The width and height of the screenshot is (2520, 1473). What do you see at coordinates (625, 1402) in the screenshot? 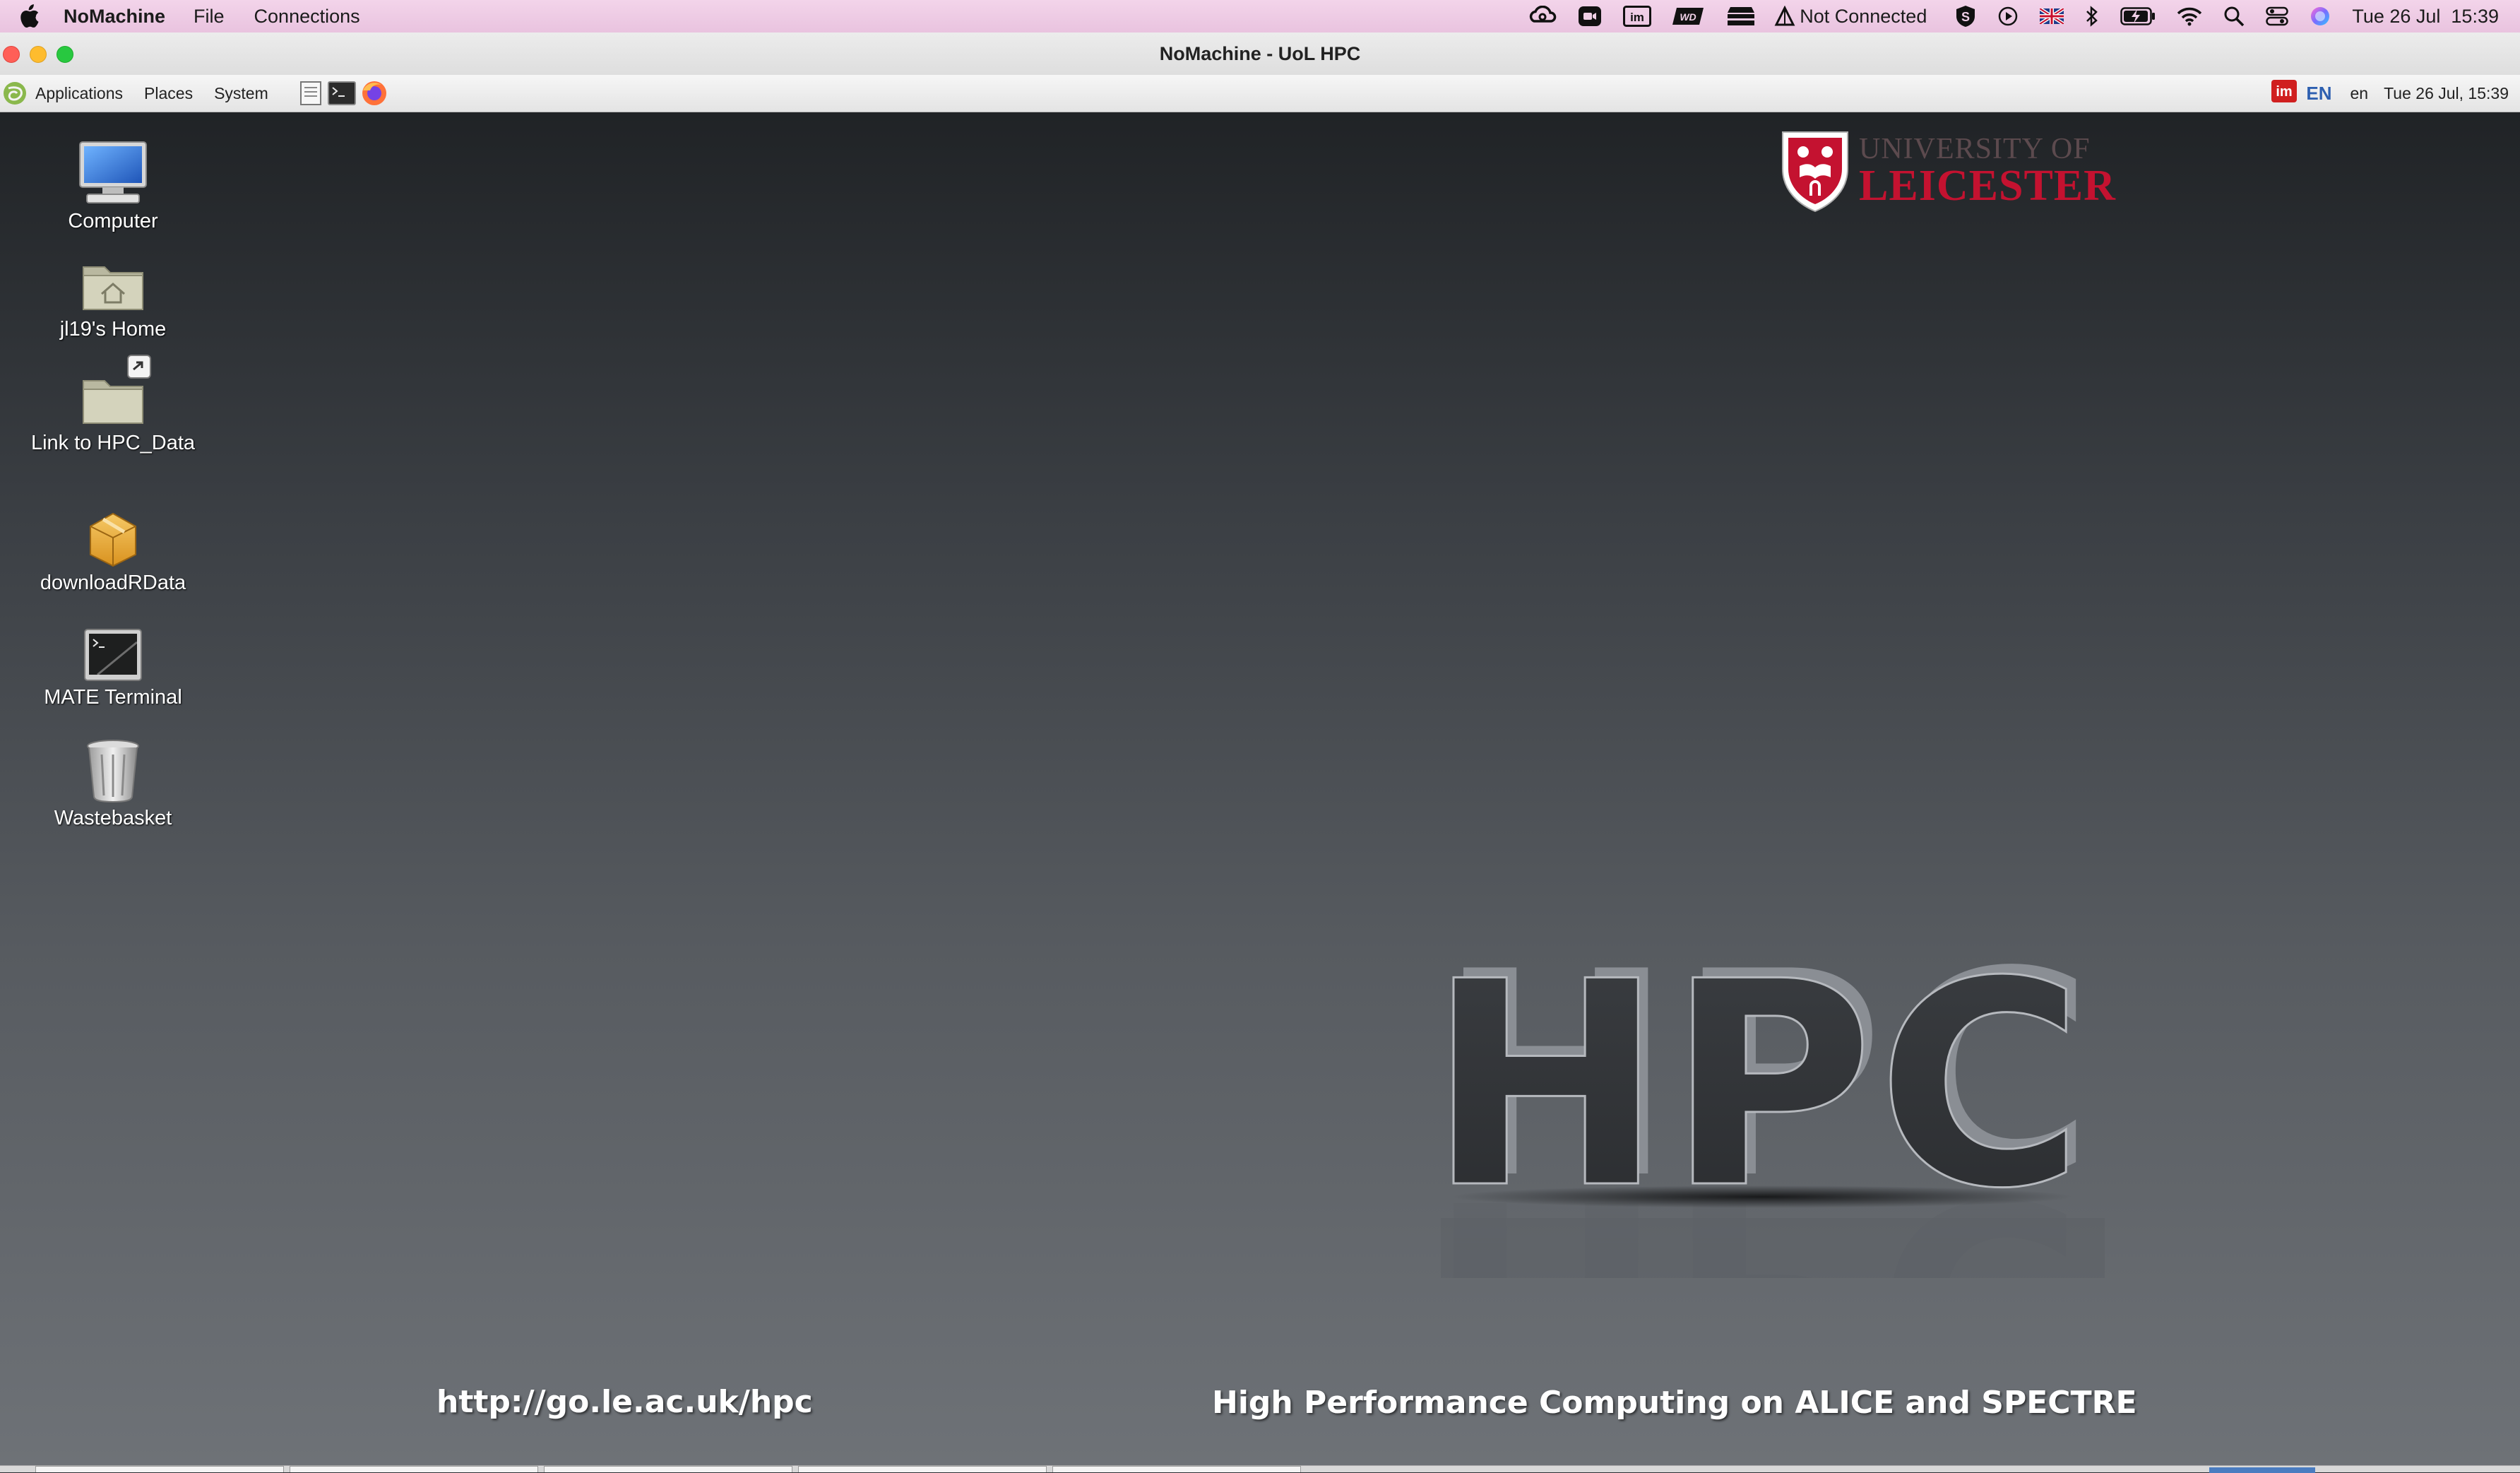
I see `hpc-url-text: http://go.le.ac.uk/hpc` at bounding box center [625, 1402].